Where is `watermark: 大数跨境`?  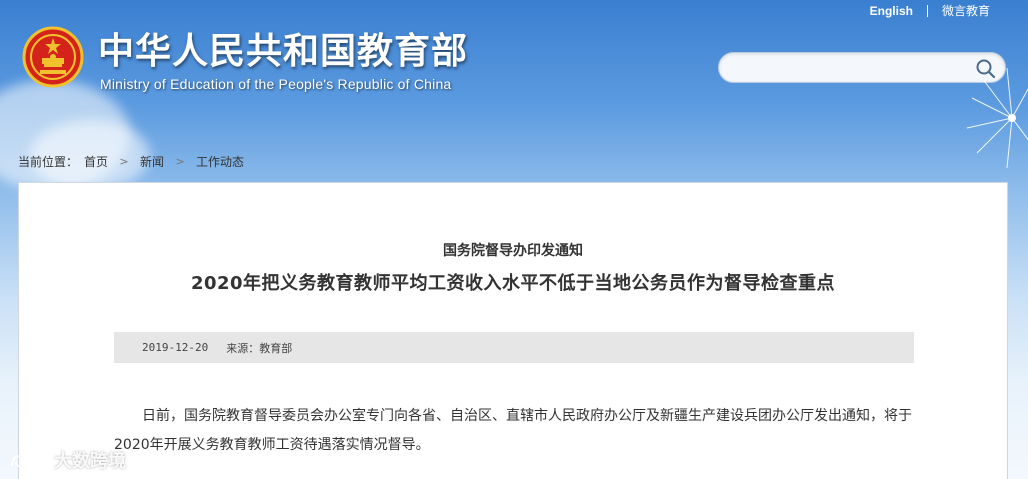
watermark: 大数跨境 is located at coordinates (67, 460).